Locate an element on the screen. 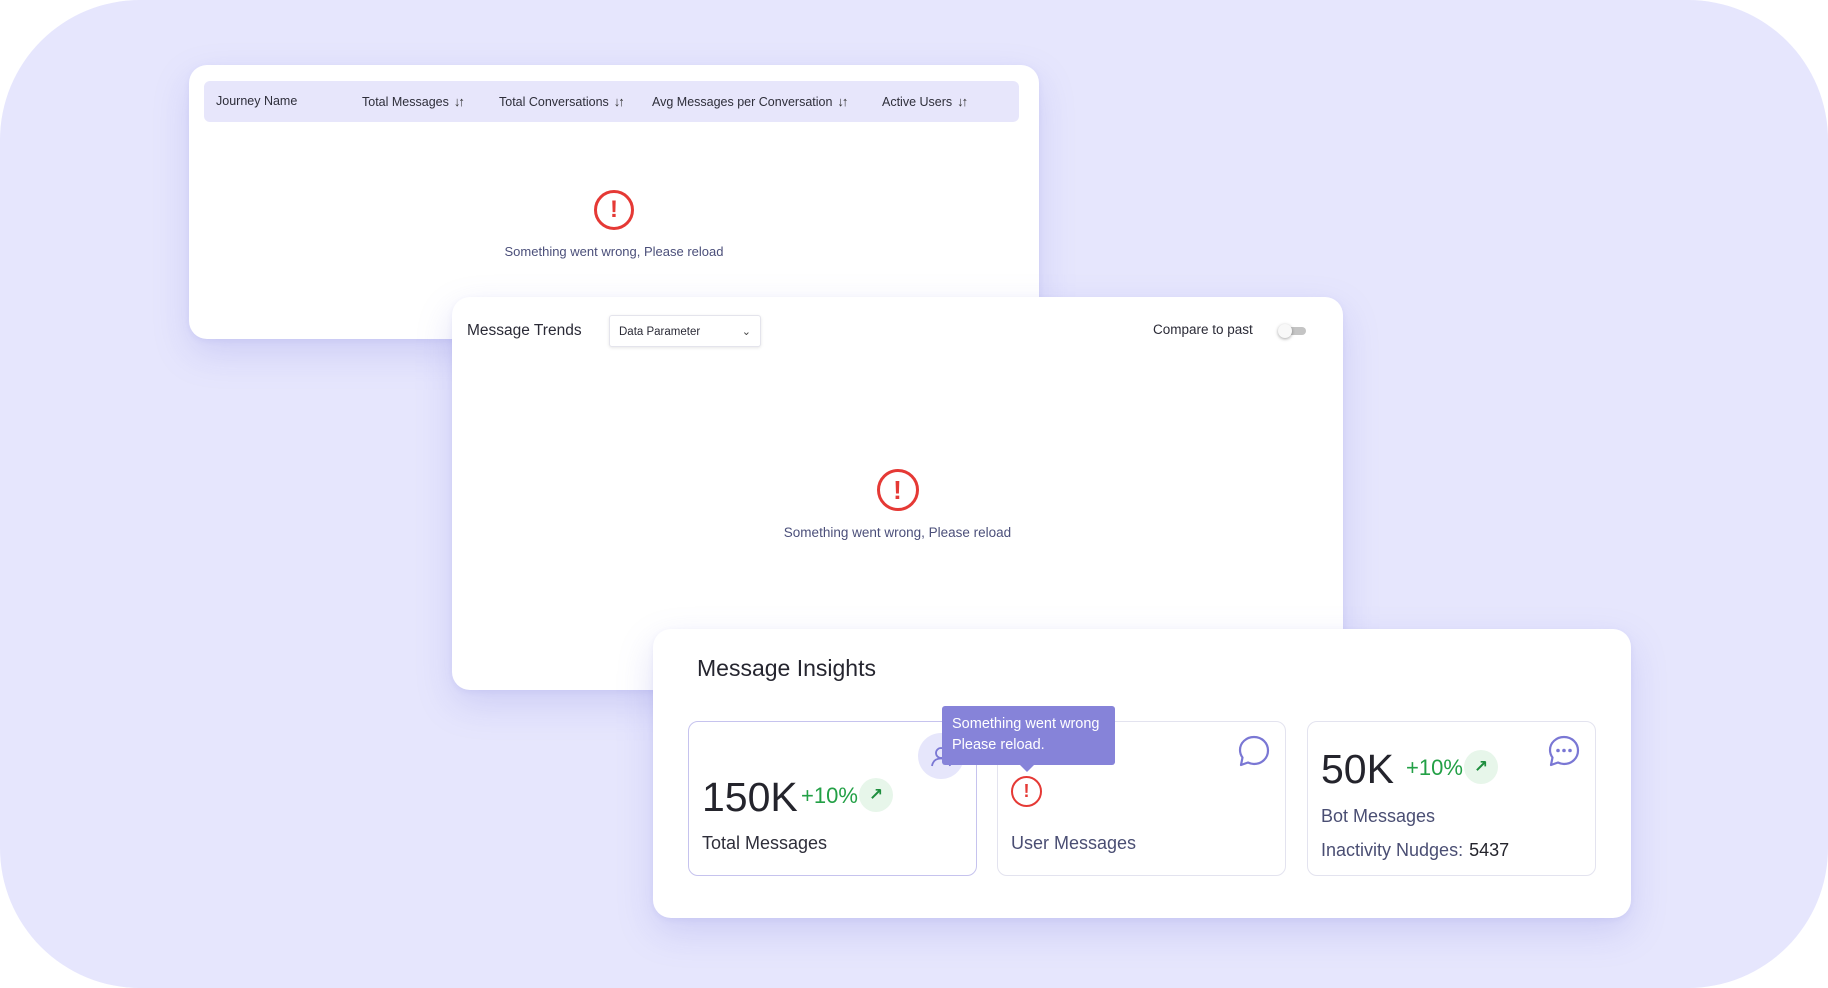 This screenshot has height=988, width=1828. tooltip-line-1: Something went wrong is located at coordinates (1026, 724).